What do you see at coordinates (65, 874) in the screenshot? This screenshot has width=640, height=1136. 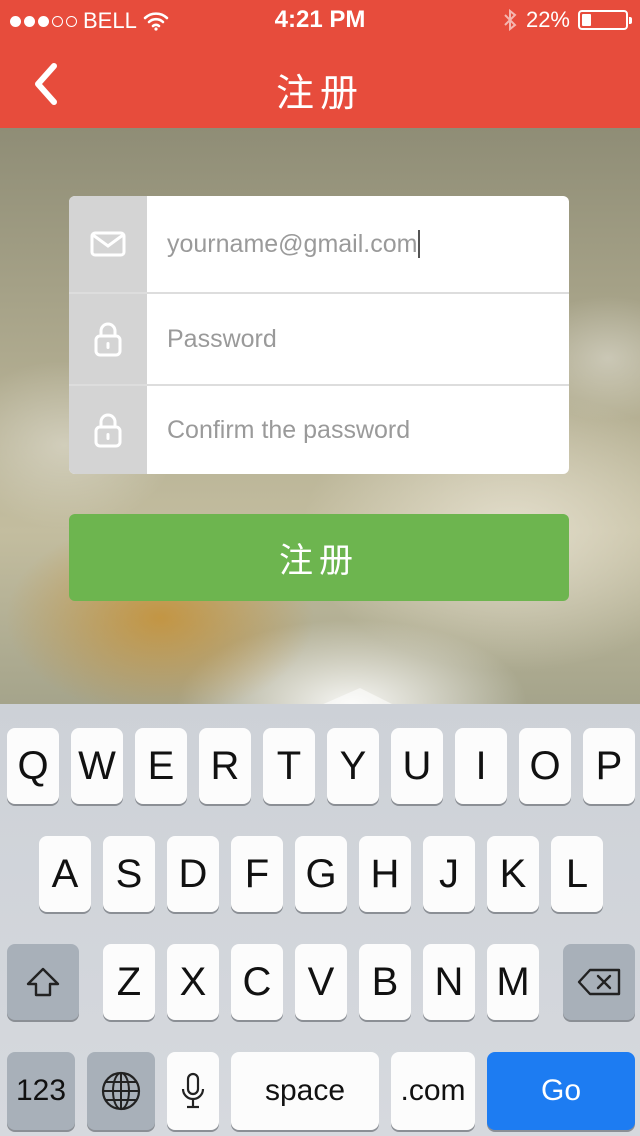 I see `key-a: A` at bounding box center [65, 874].